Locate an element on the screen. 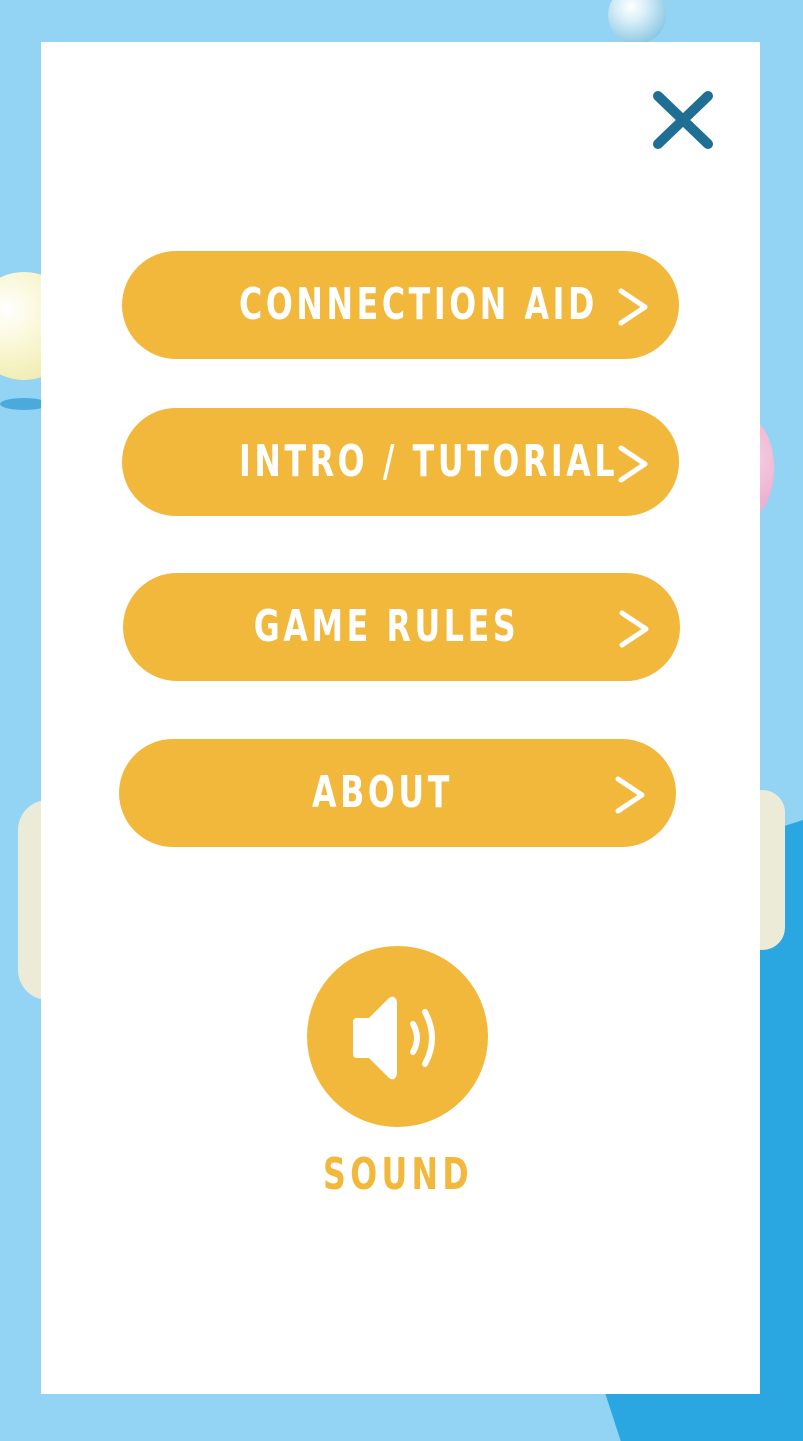 This screenshot has width=803, height=1441. sound-button is located at coordinates (397, 1036).